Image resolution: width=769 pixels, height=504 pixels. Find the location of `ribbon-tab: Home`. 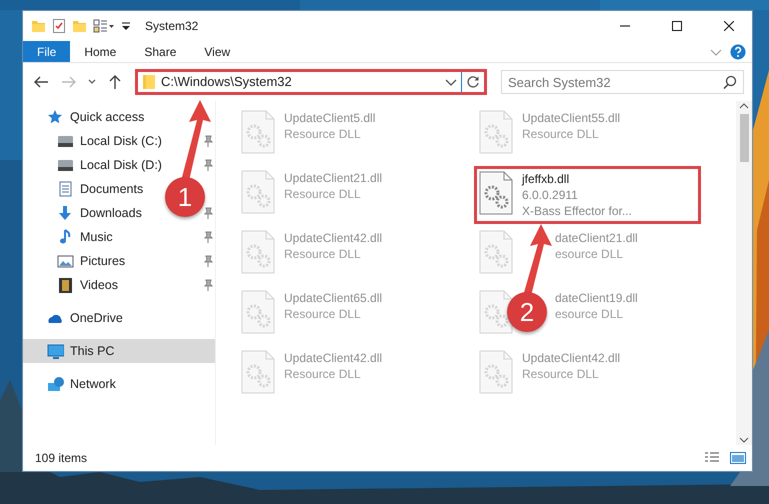

ribbon-tab: Home is located at coordinates (100, 51).